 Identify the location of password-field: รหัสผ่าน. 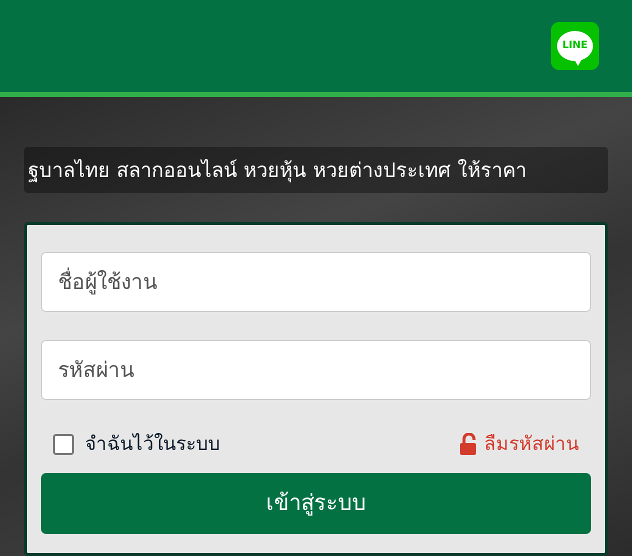
(316, 370).